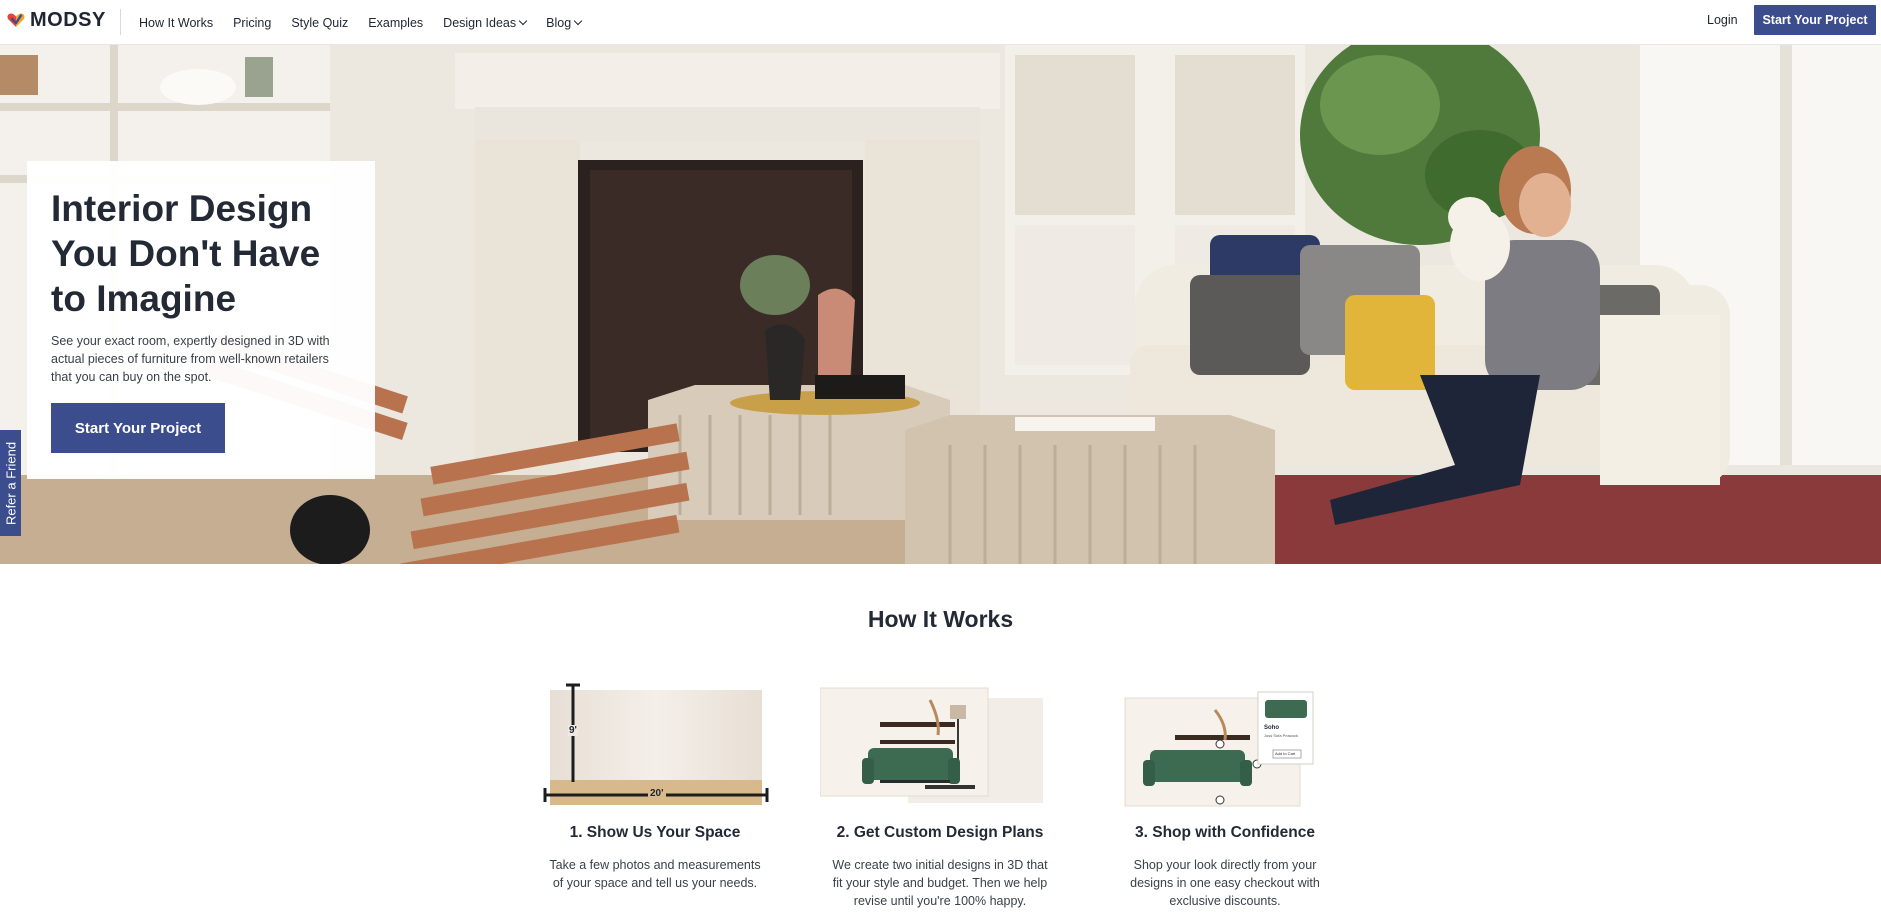 The width and height of the screenshot is (1881, 922). I want to click on shop-checkout-icon, so click(1219, 749).